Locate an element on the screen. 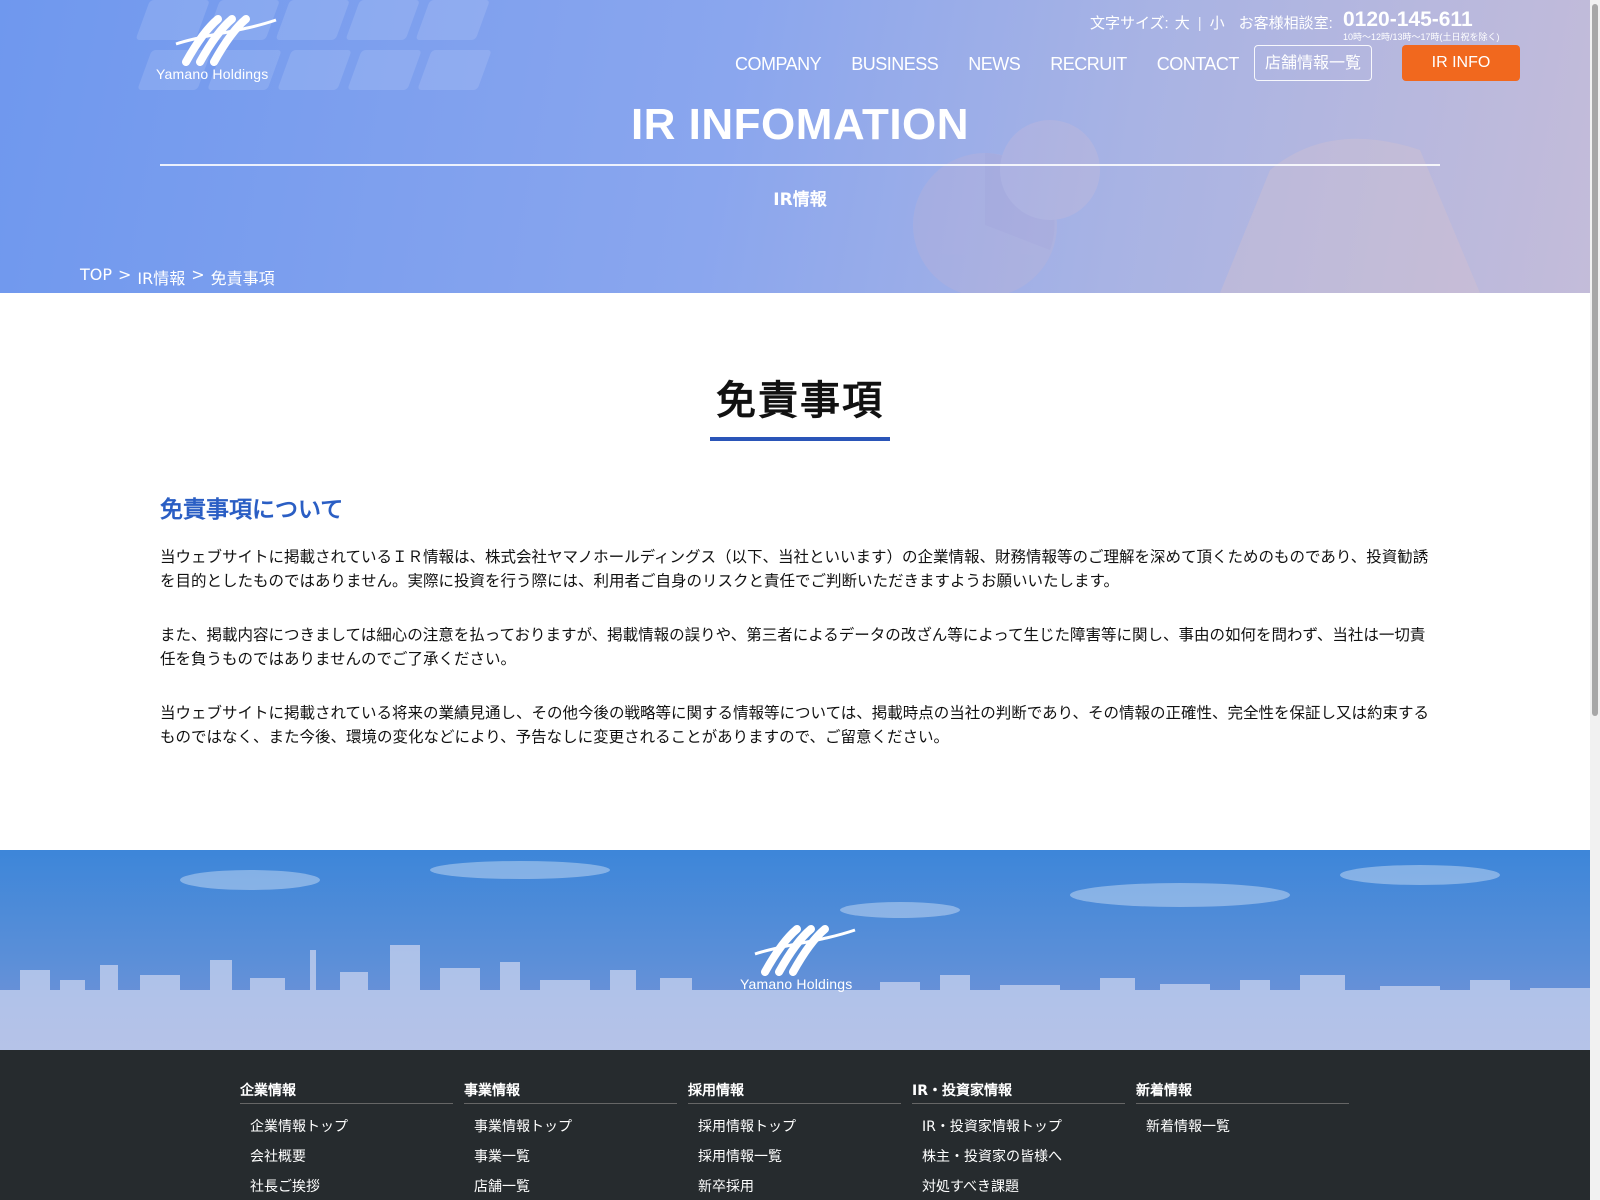 The height and width of the screenshot is (1200, 1600). nav-contact: CONTACT is located at coordinates (1198, 64).